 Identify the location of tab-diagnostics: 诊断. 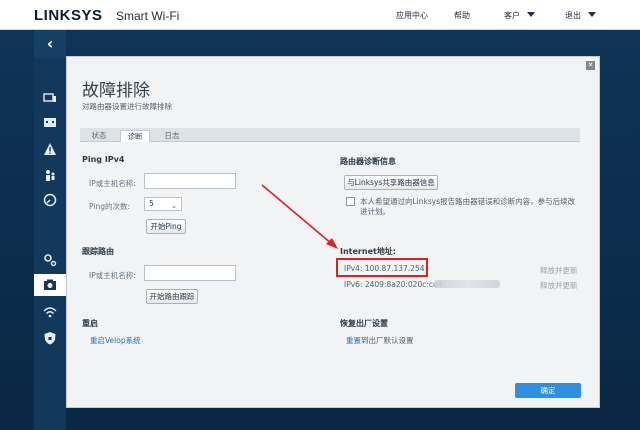
(135, 136).